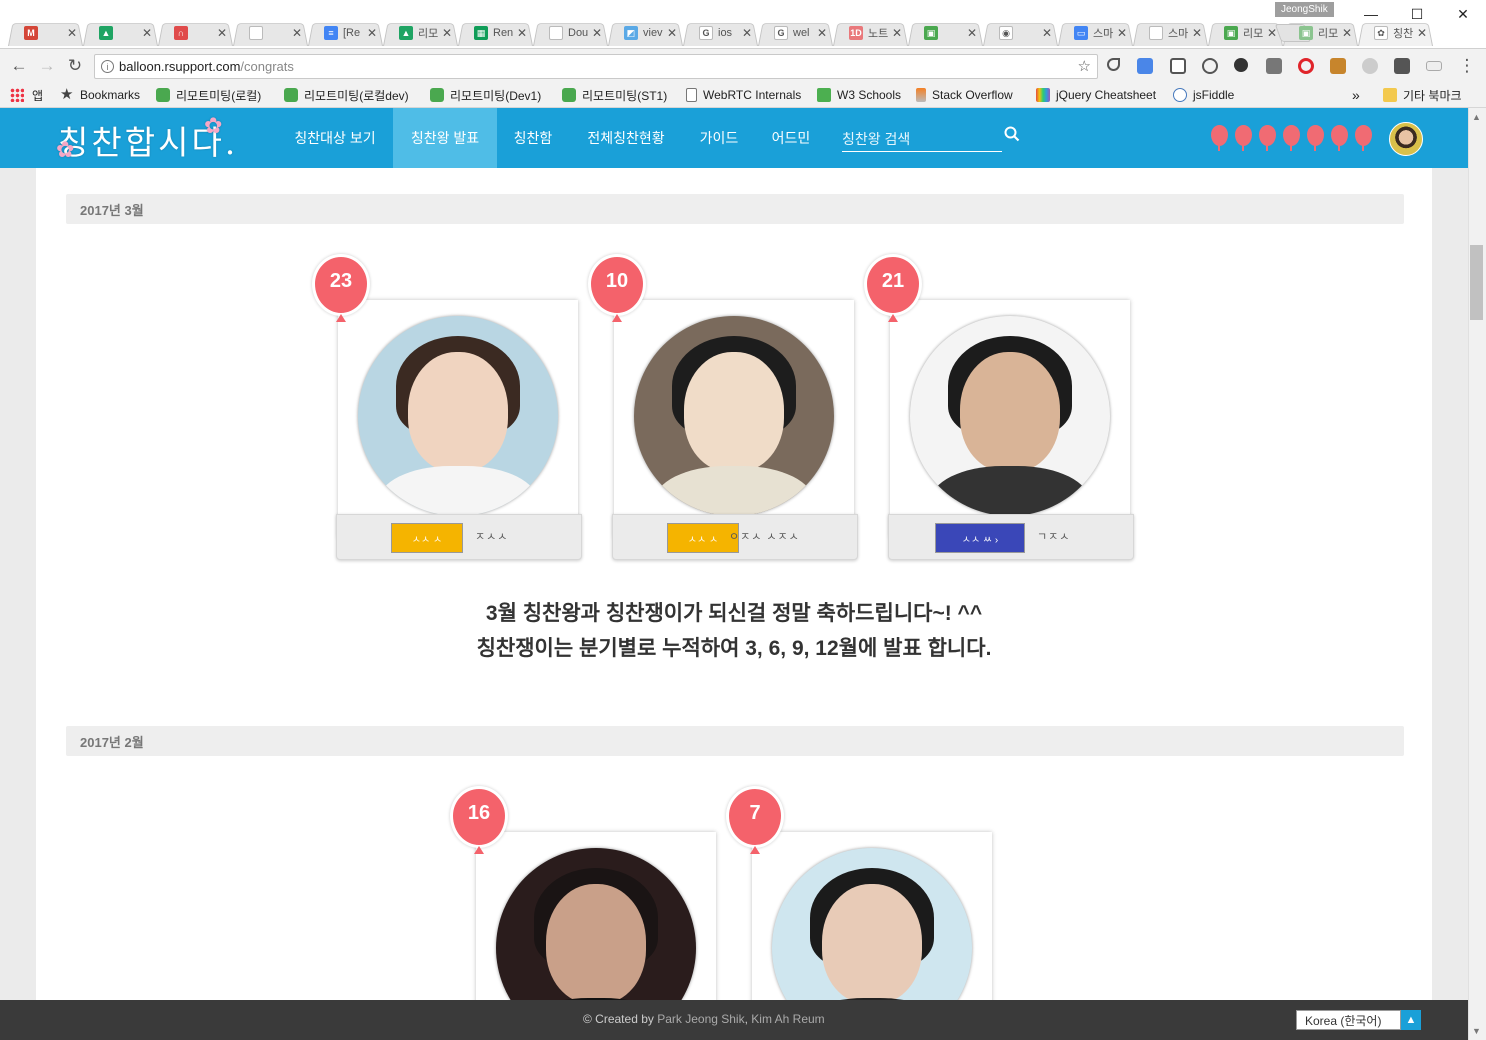 This screenshot has height=1040, width=1486. I want to click on bookmark-item: 리모트미팅(로컬dev), so click(346, 95).